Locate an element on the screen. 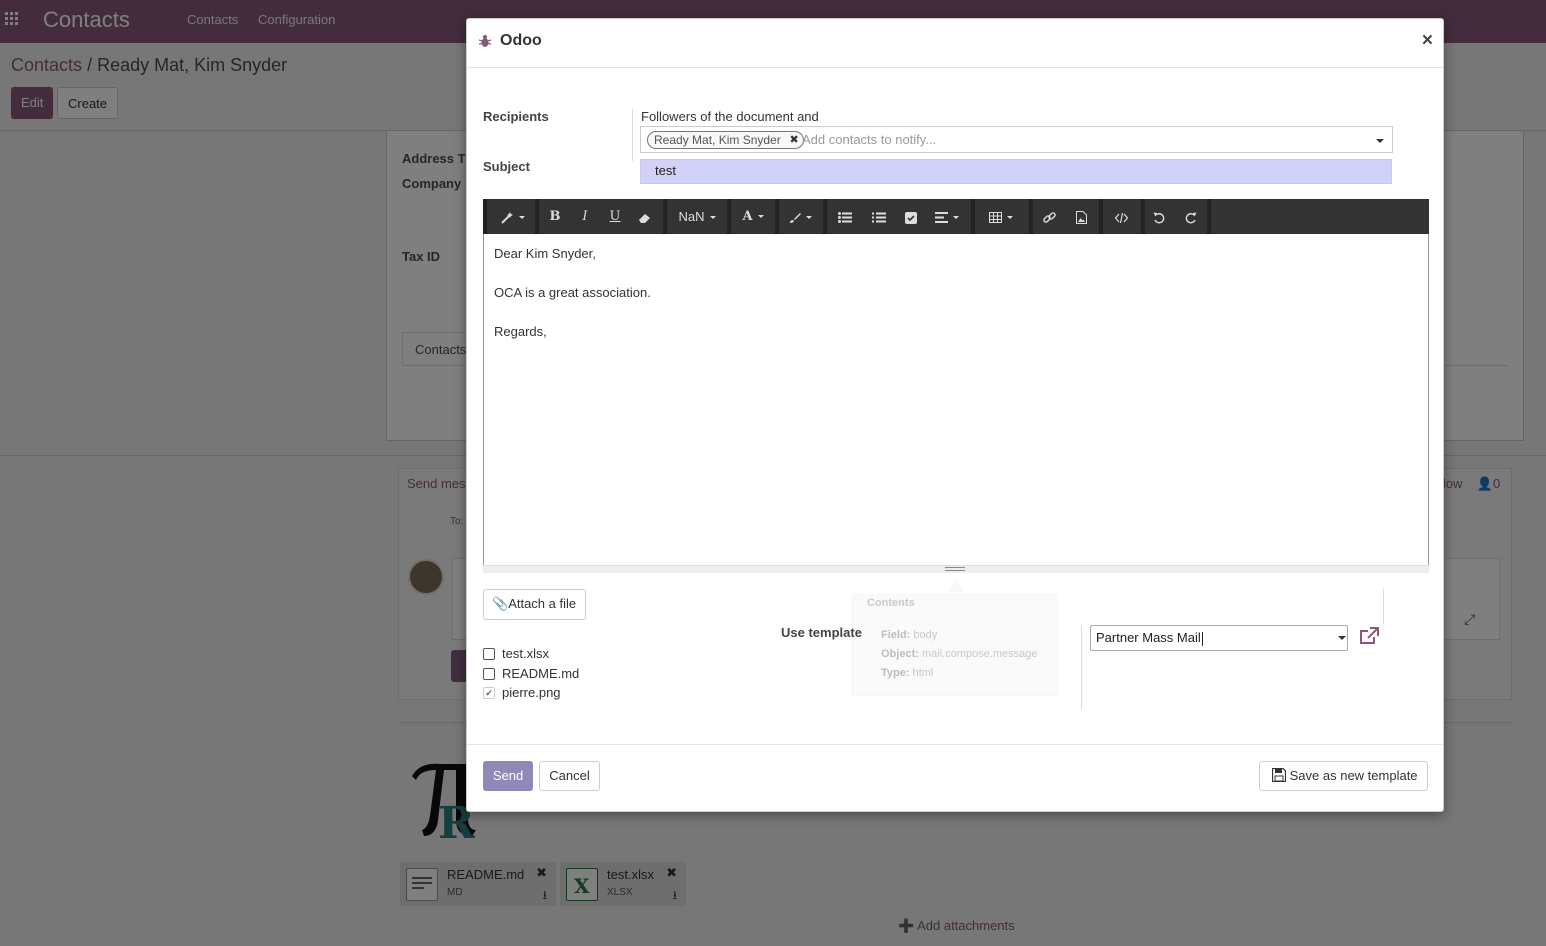  subject-input: test is located at coordinates (1016, 171).